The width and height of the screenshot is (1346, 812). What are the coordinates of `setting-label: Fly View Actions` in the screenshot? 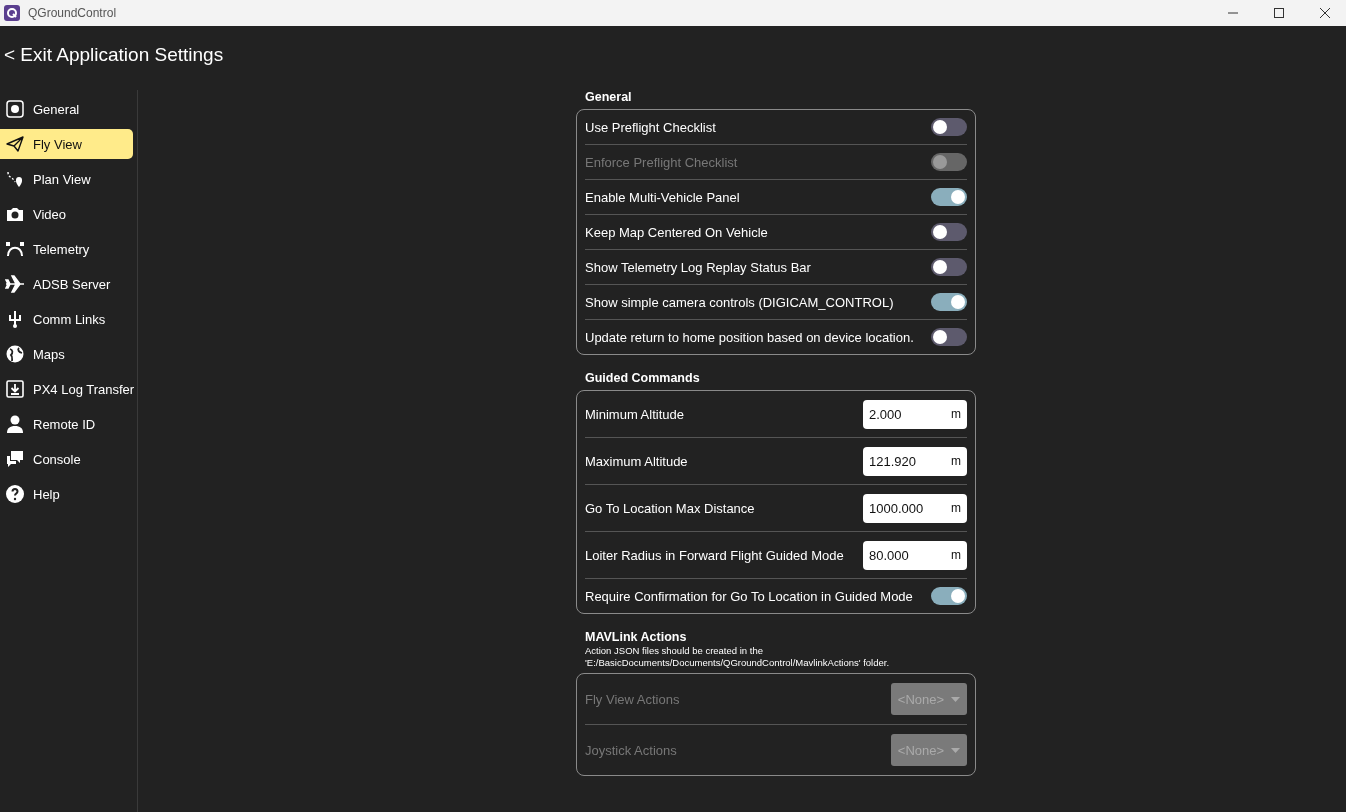 It's located at (632, 699).